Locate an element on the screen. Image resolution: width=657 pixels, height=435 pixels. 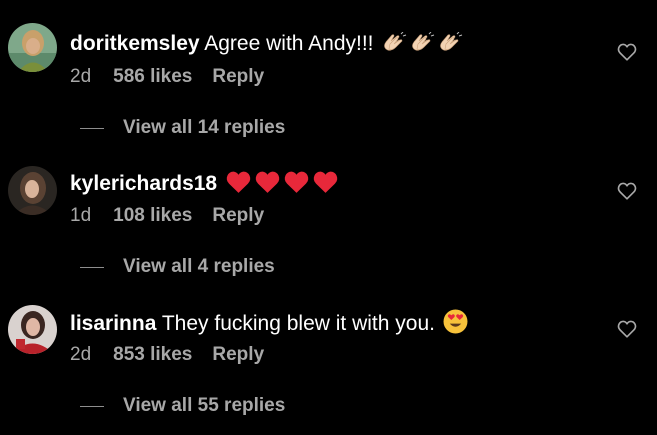
view-replies-button: View all 4 replies is located at coordinates (177, 267).